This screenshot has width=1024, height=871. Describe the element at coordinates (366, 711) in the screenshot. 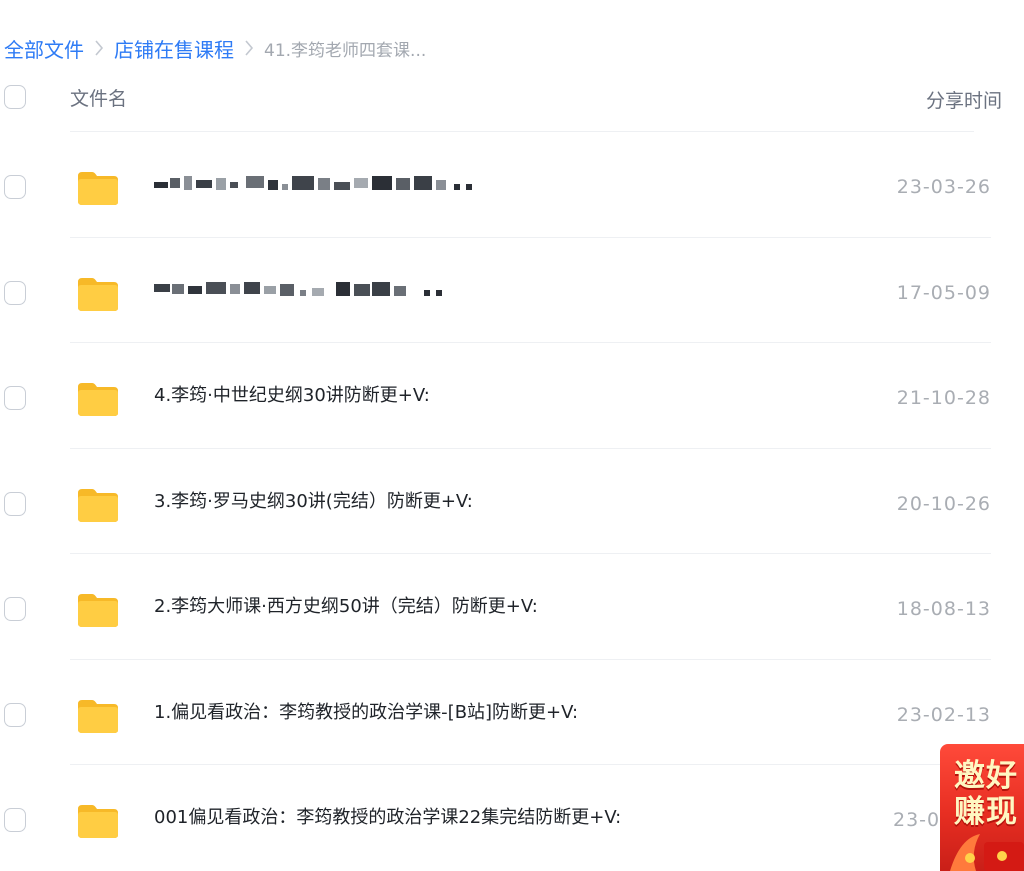

I see `file-name: 1.偏见看政治：李筠教授的政治学课-[B站]防断更+V:` at that location.